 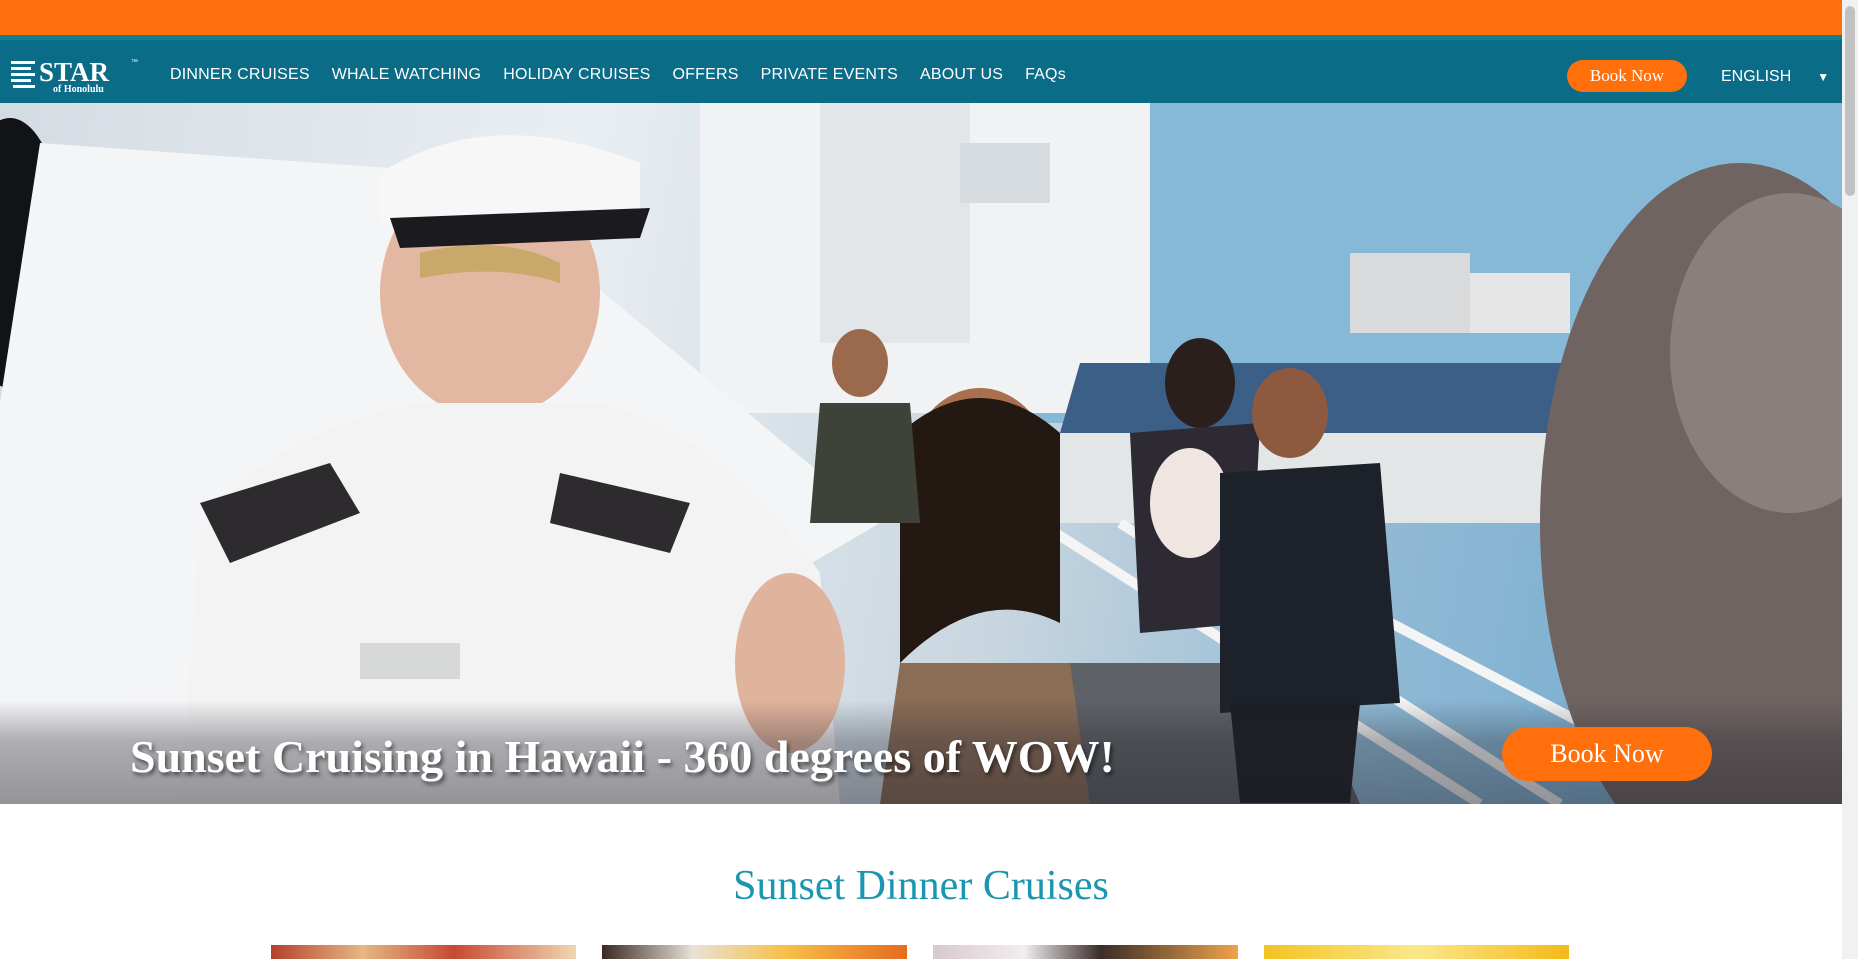 What do you see at coordinates (1627, 76) in the screenshot?
I see `nav-book-now-button: Book Now` at bounding box center [1627, 76].